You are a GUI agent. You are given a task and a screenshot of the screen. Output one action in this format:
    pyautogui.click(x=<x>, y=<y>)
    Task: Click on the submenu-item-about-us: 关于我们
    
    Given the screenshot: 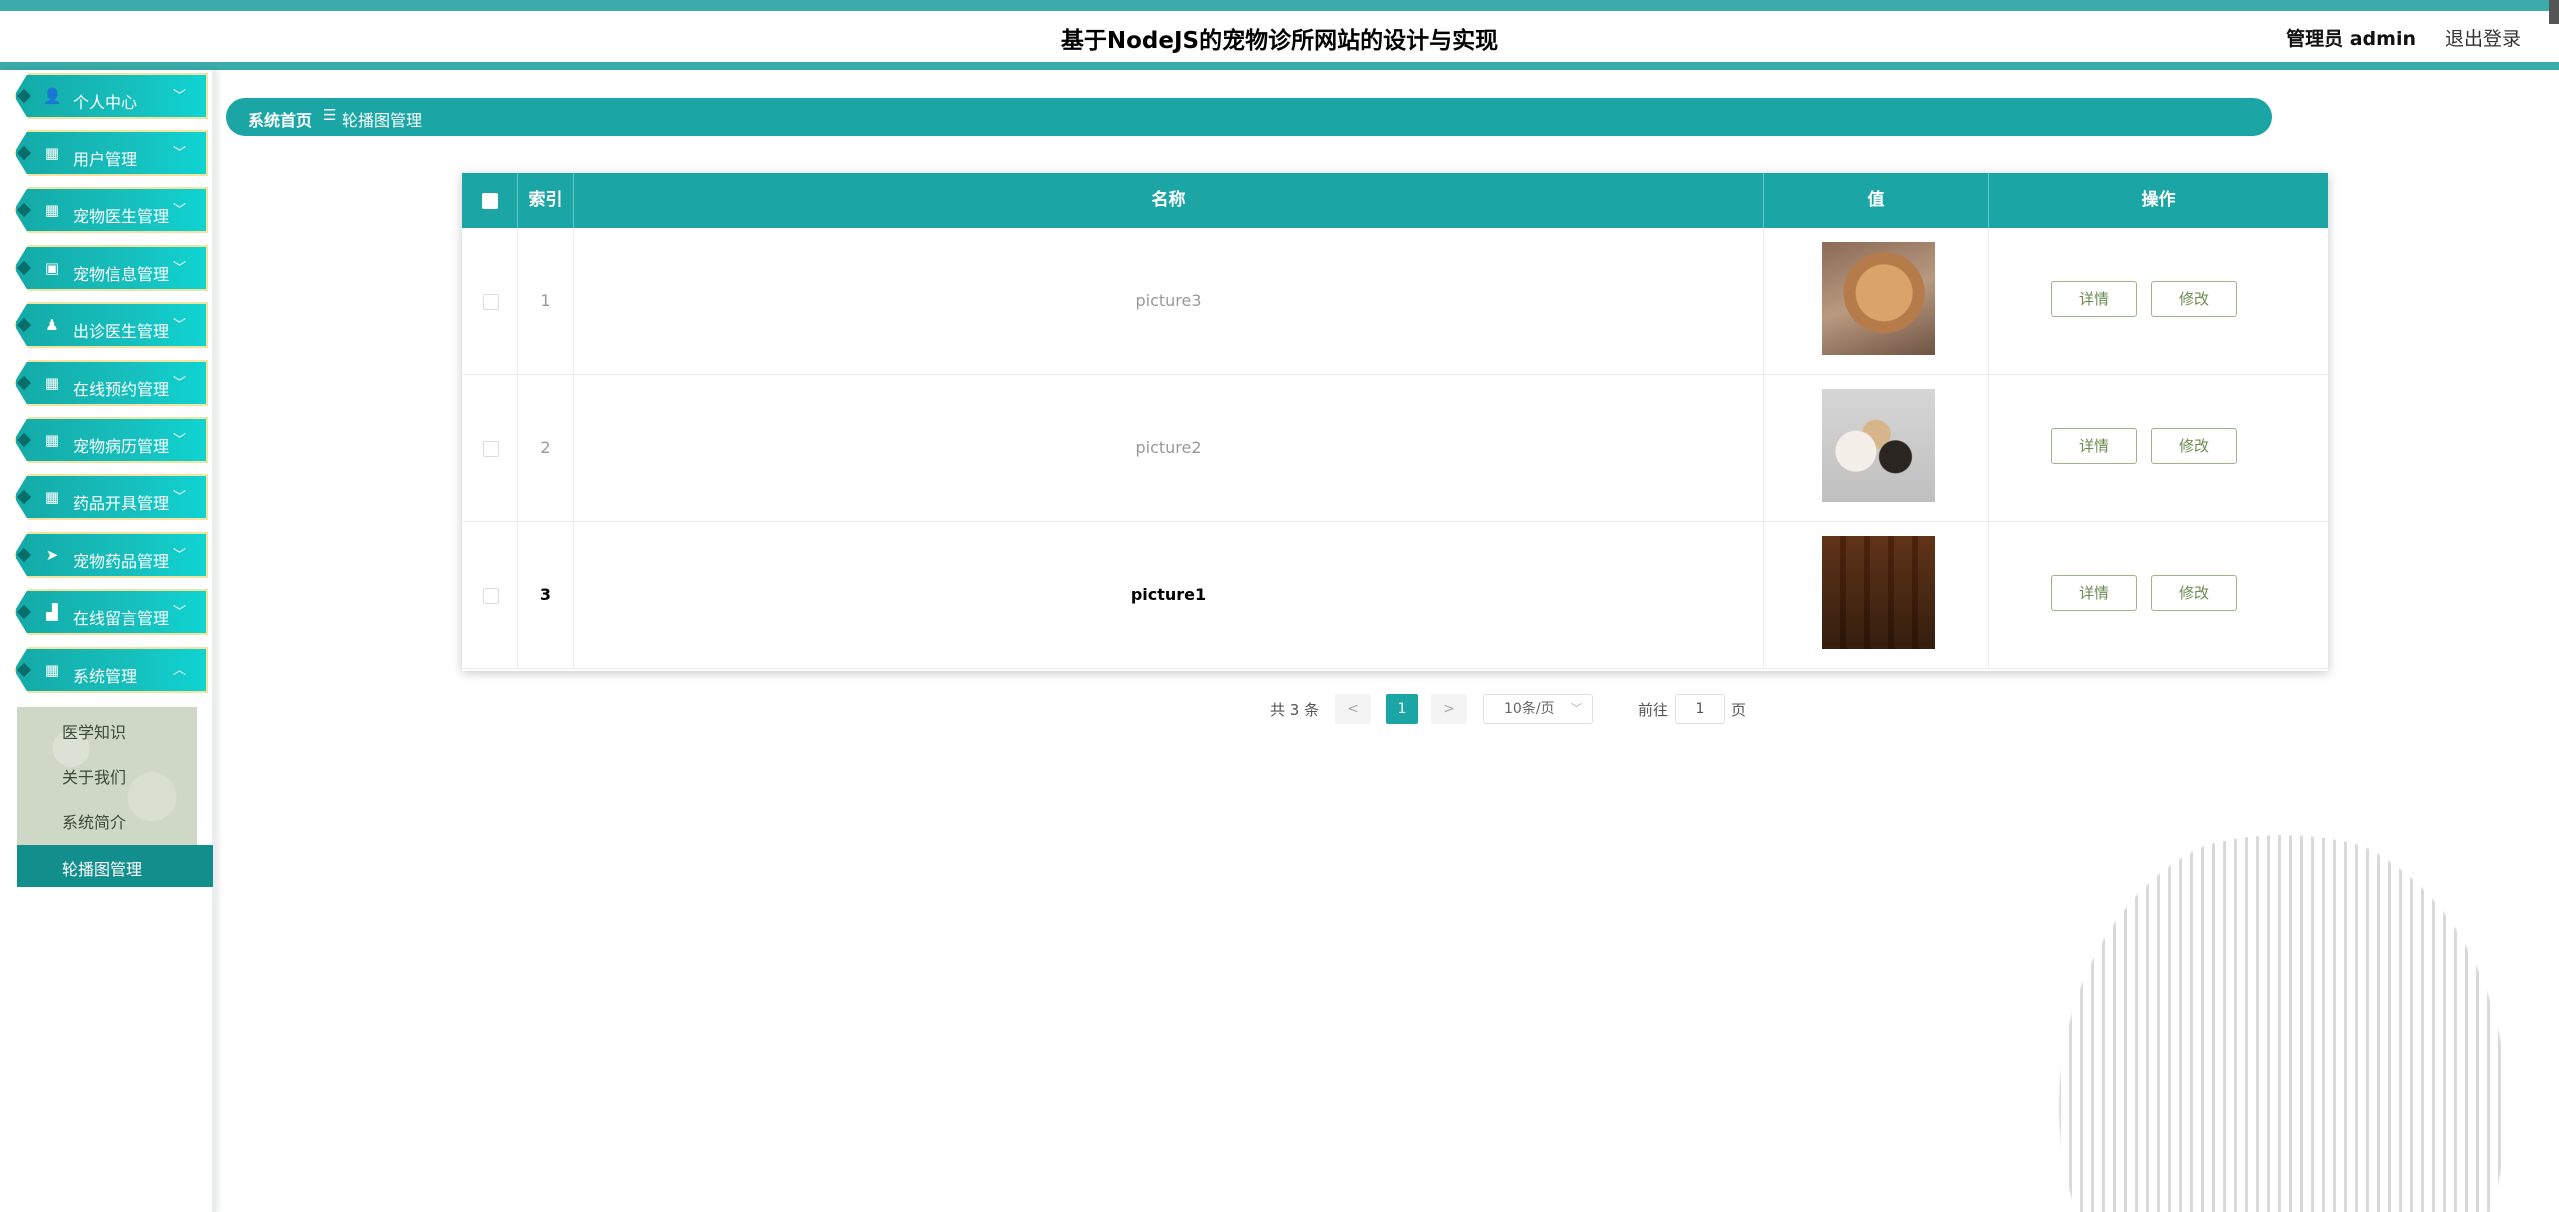 What is the action you would take?
    pyautogui.click(x=94, y=776)
    